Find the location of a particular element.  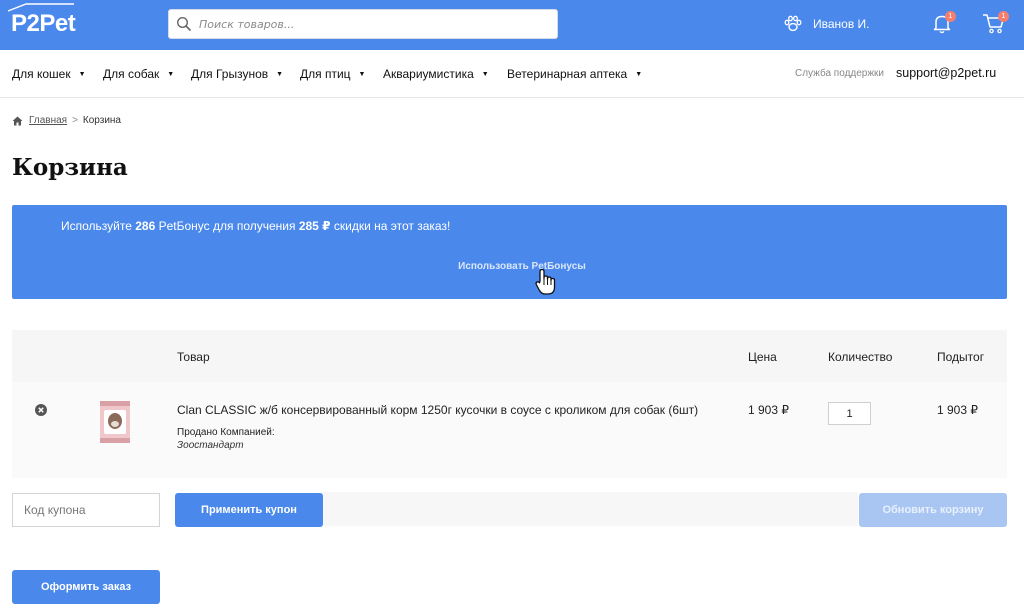

nav-item-label: Для кошек is located at coordinates (41, 74).